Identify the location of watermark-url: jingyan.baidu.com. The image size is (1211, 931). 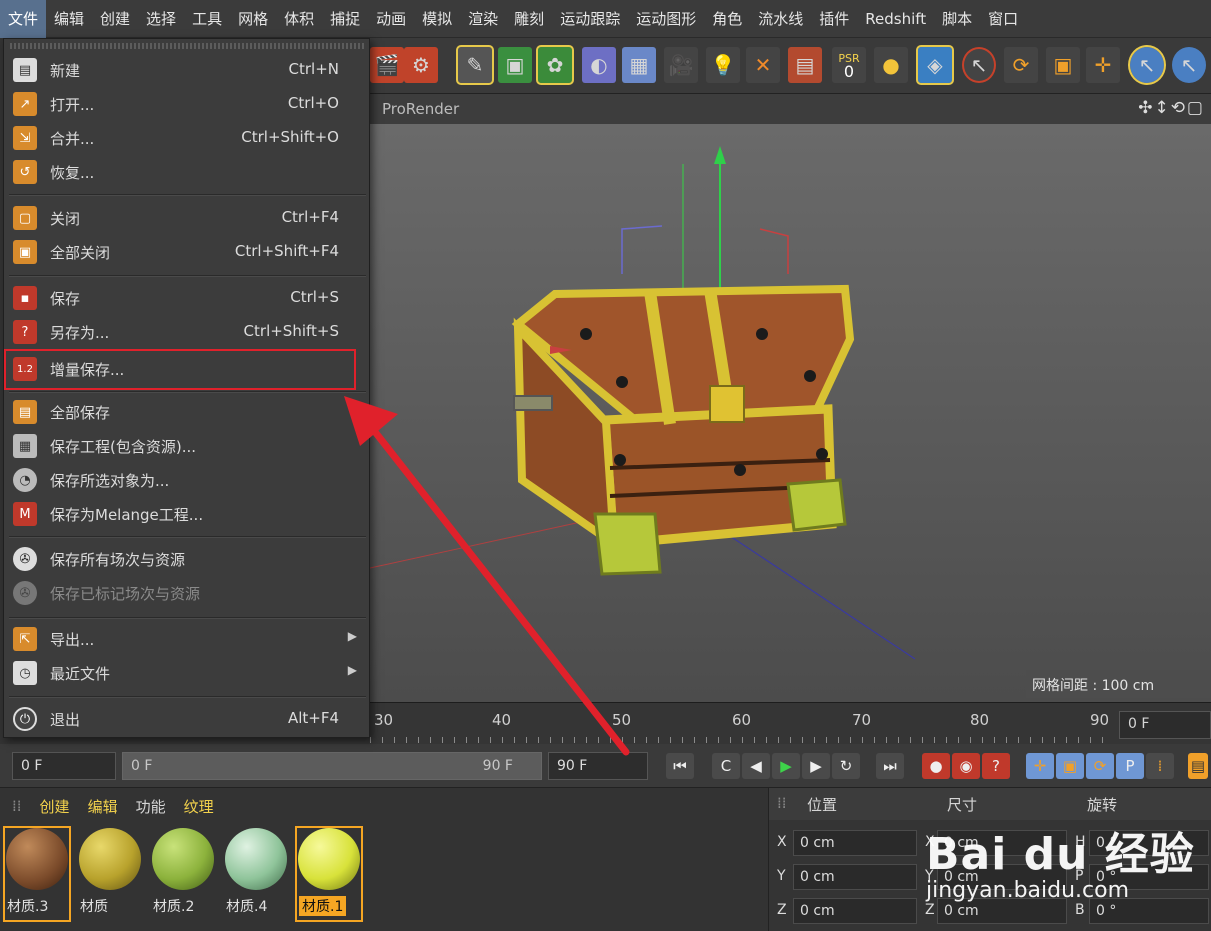
(1028, 890).